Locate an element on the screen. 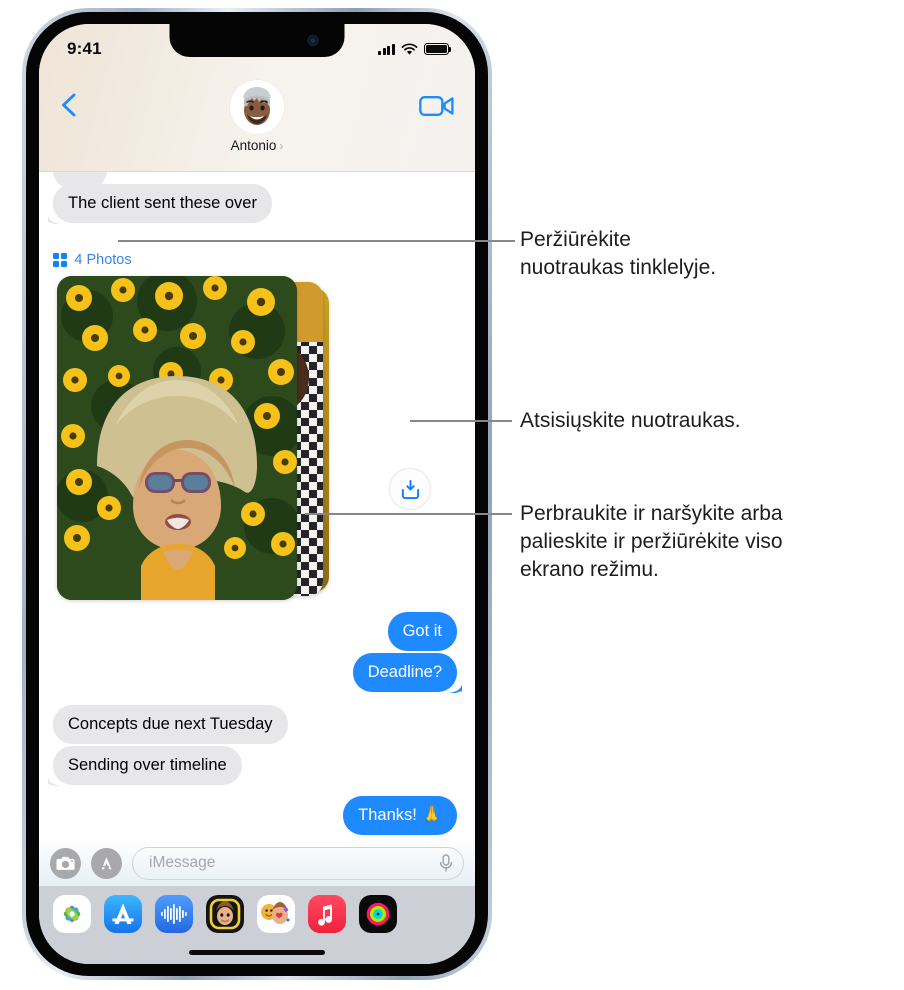 This screenshot has height=990, width=904. chevron-right-icon: › is located at coordinates (281, 145).